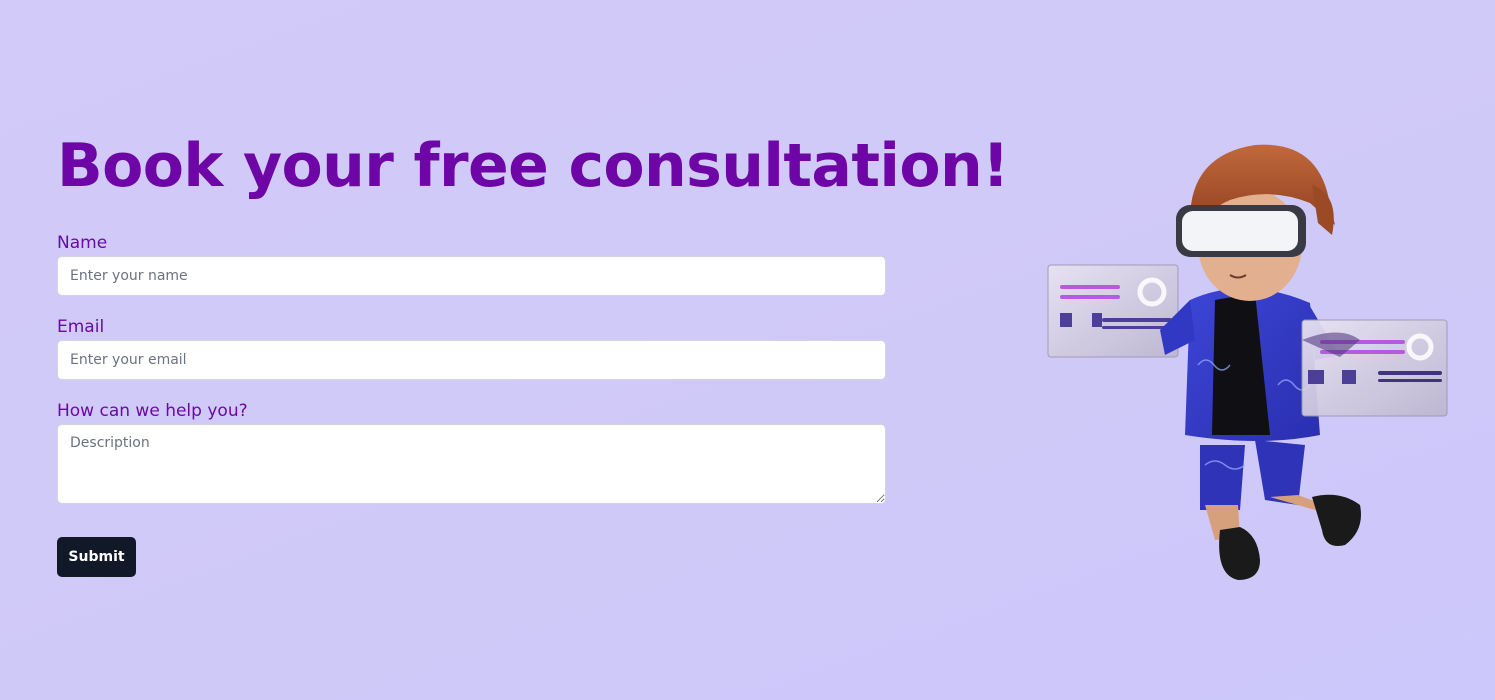  I want to click on description-textarea, so click(471, 464).